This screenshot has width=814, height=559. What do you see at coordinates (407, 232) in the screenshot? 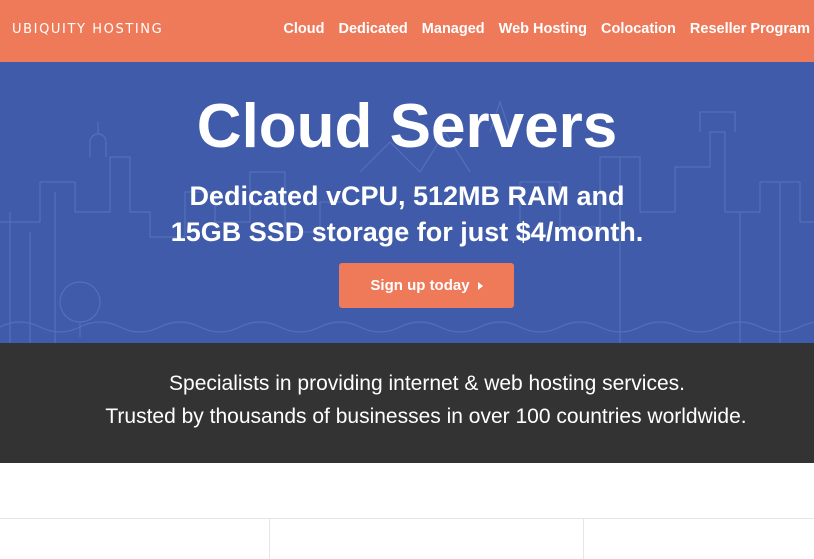
I see `hero-subtitle-line-2: 15GB SSD storage for just $4/month.` at bounding box center [407, 232].